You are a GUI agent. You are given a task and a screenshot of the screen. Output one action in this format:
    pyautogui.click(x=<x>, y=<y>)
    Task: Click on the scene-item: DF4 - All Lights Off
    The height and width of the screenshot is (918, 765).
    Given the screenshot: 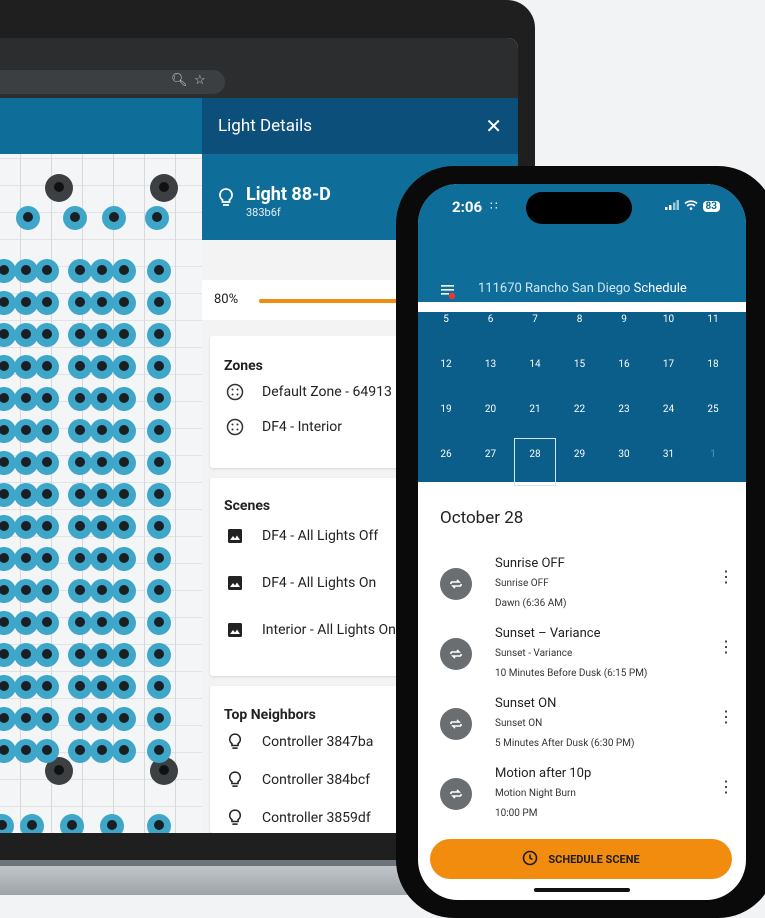 What is the action you would take?
    pyautogui.click(x=301, y=536)
    